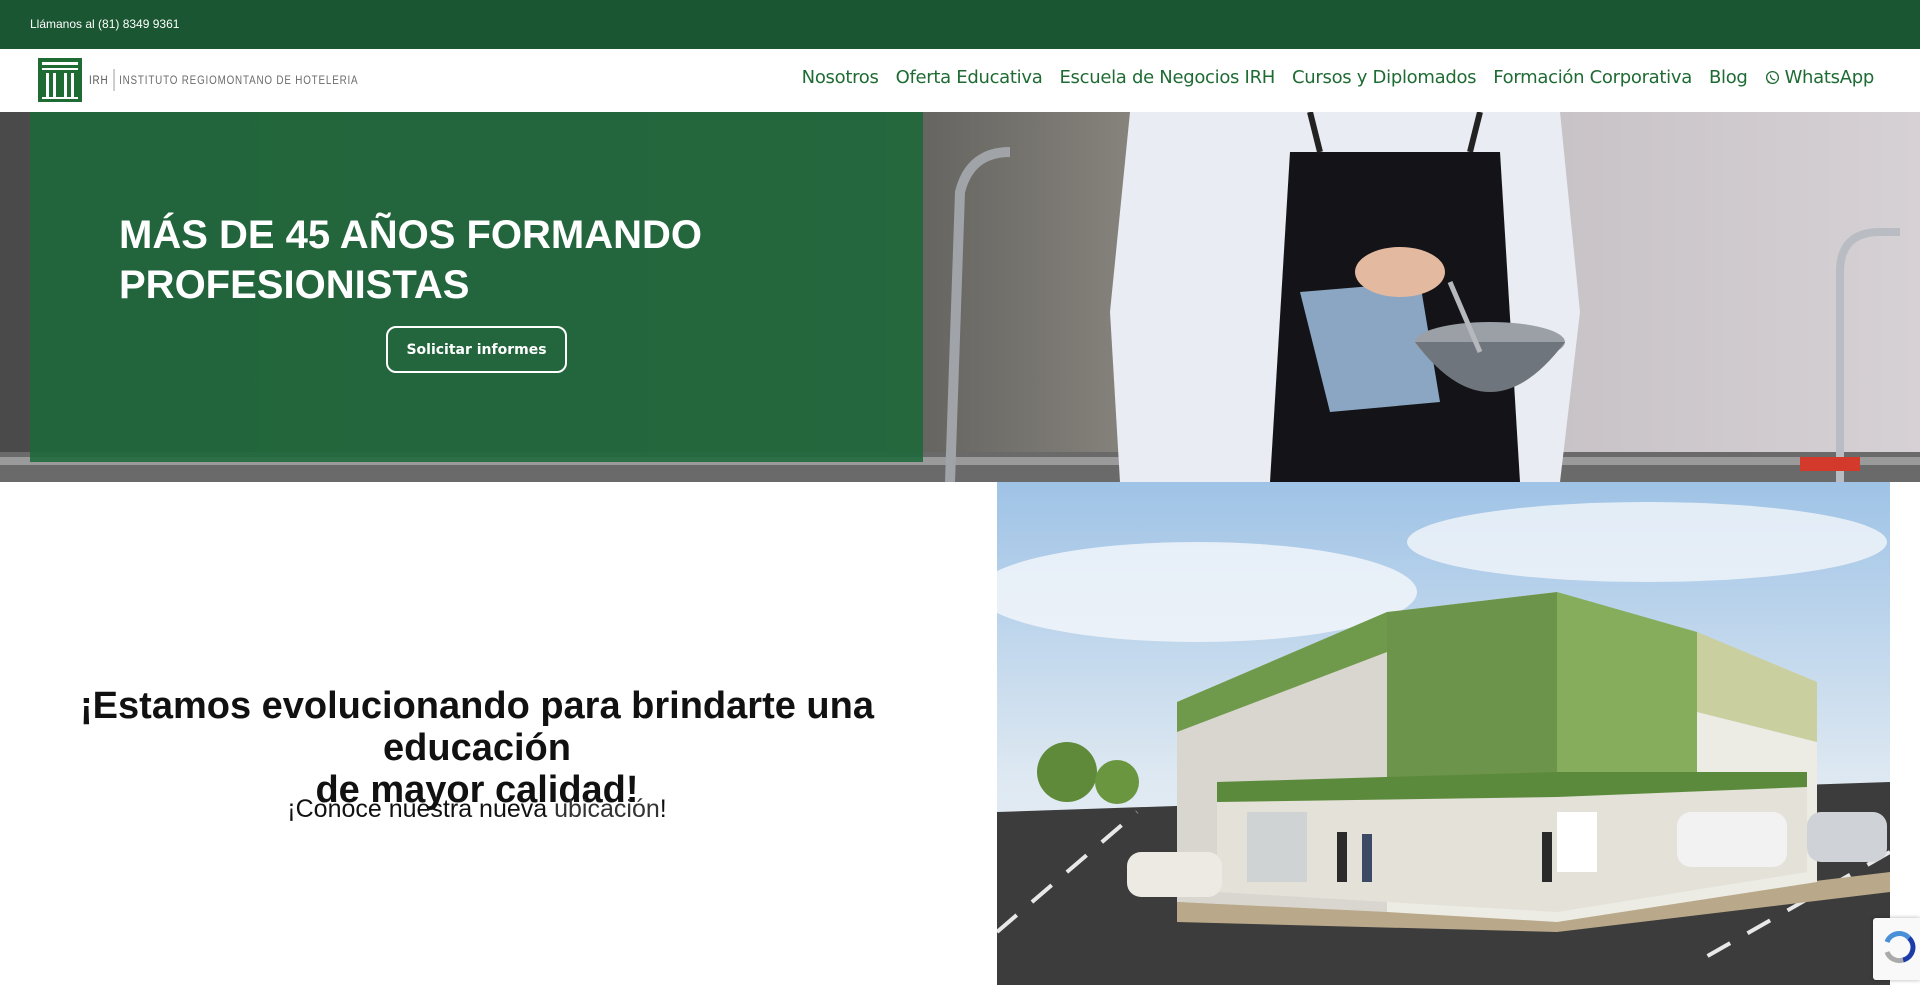  I want to click on site-logo: IRH INSTITUTO REGIOMONTANO DE HOTELERIA, so click(228, 80).